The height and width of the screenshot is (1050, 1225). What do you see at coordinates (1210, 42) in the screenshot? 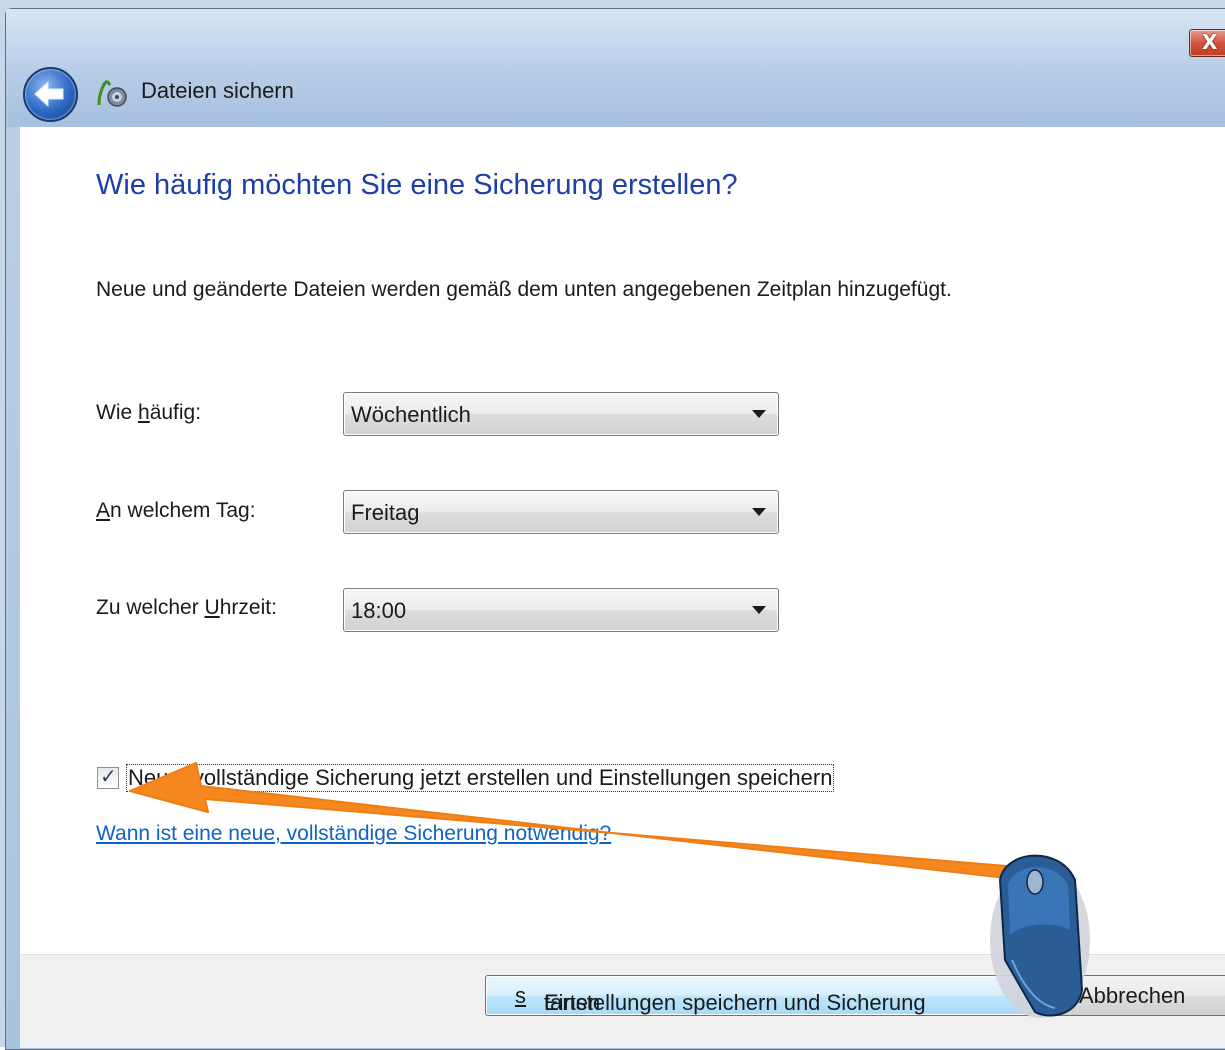
I see `close-icon: X` at bounding box center [1210, 42].